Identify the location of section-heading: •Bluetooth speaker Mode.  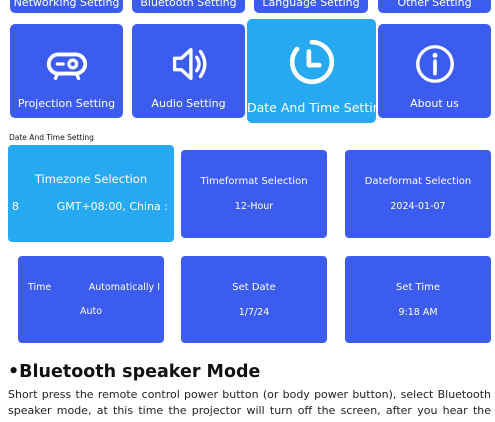
(134, 372).